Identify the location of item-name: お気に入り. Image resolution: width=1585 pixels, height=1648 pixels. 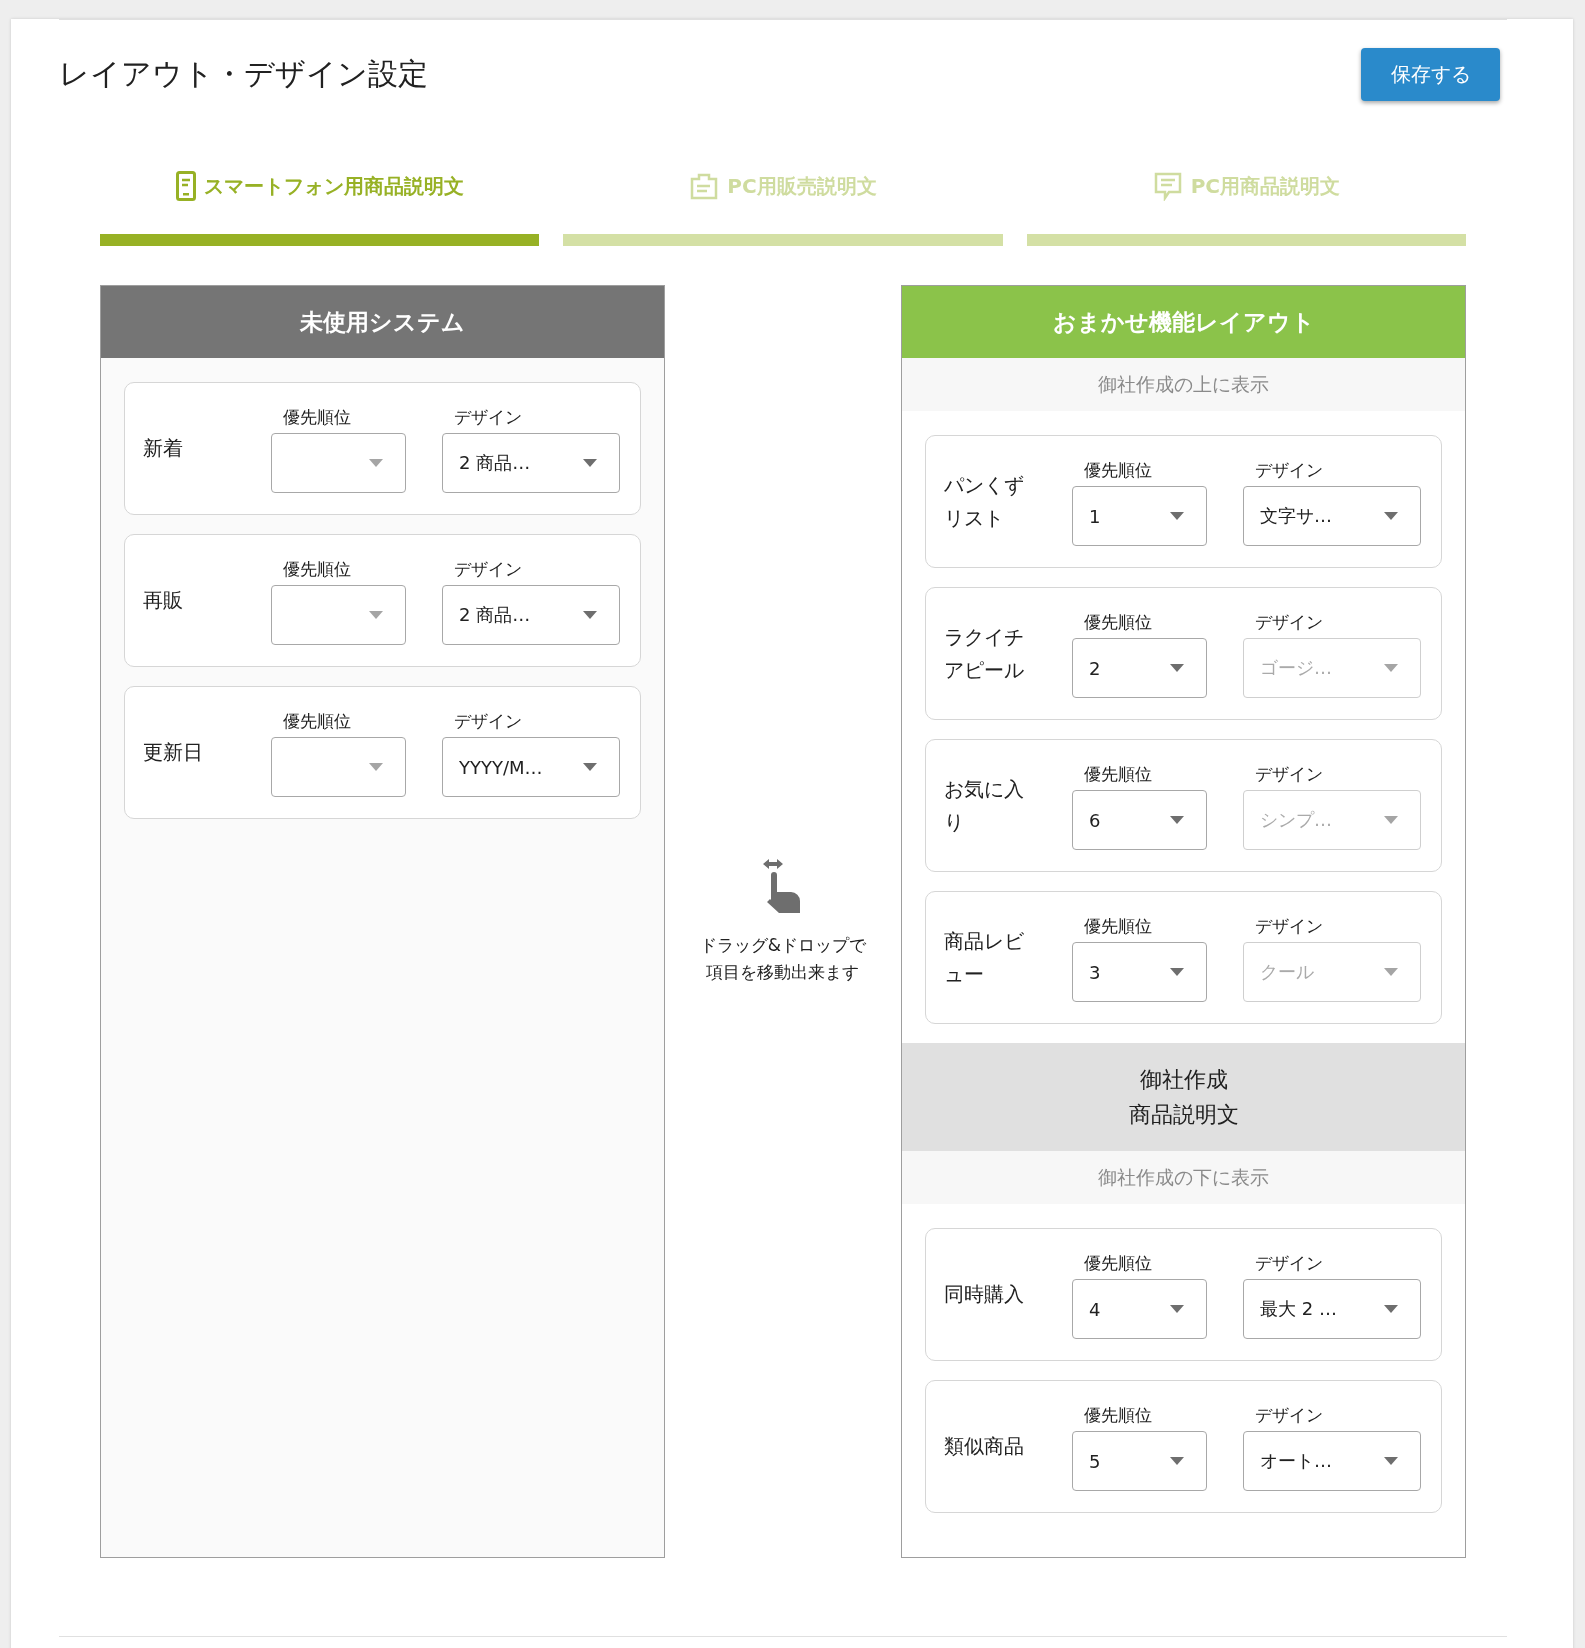
(984, 805).